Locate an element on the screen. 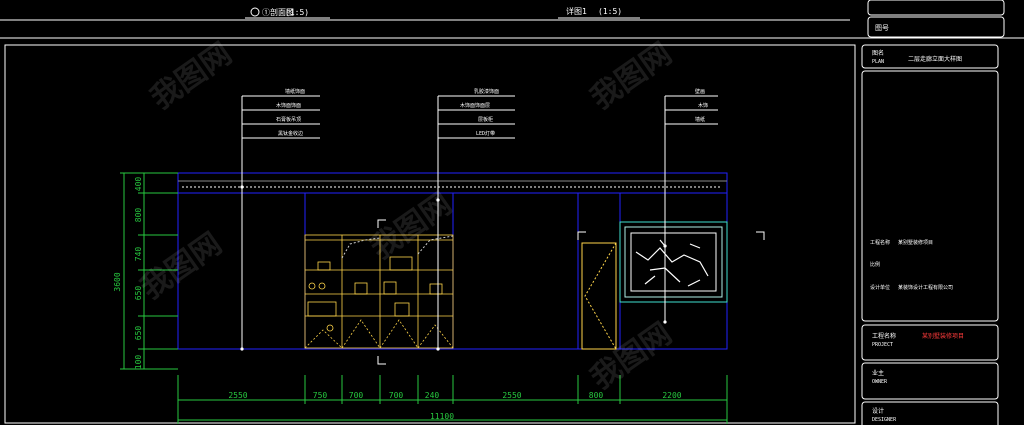 This screenshot has height=425, width=1024. callout-2-1: 乳胶漆饰面 is located at coordinates (486, 91).